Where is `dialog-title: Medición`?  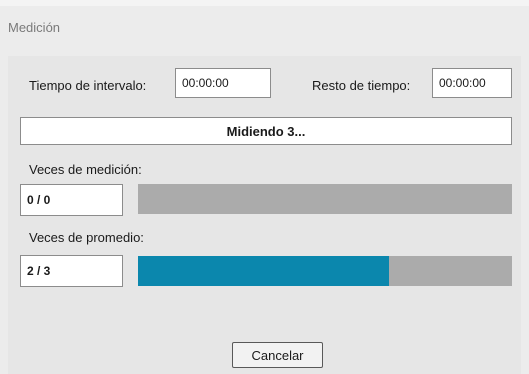 dialog-title: Medición is located at coordinates (34, 27).